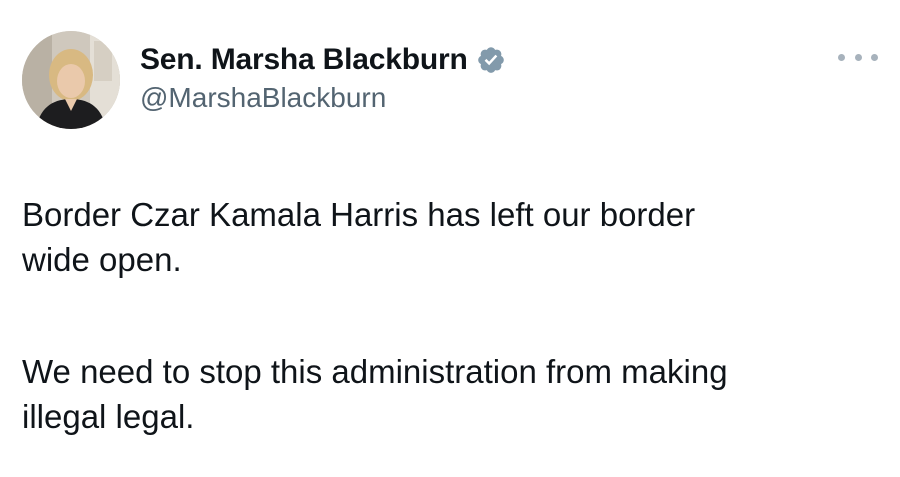  What do you see at coordinates (263, 98) in the screenshot?
I see `author-handle: @MarshaBlackburn` at bounding box center [263, 98].